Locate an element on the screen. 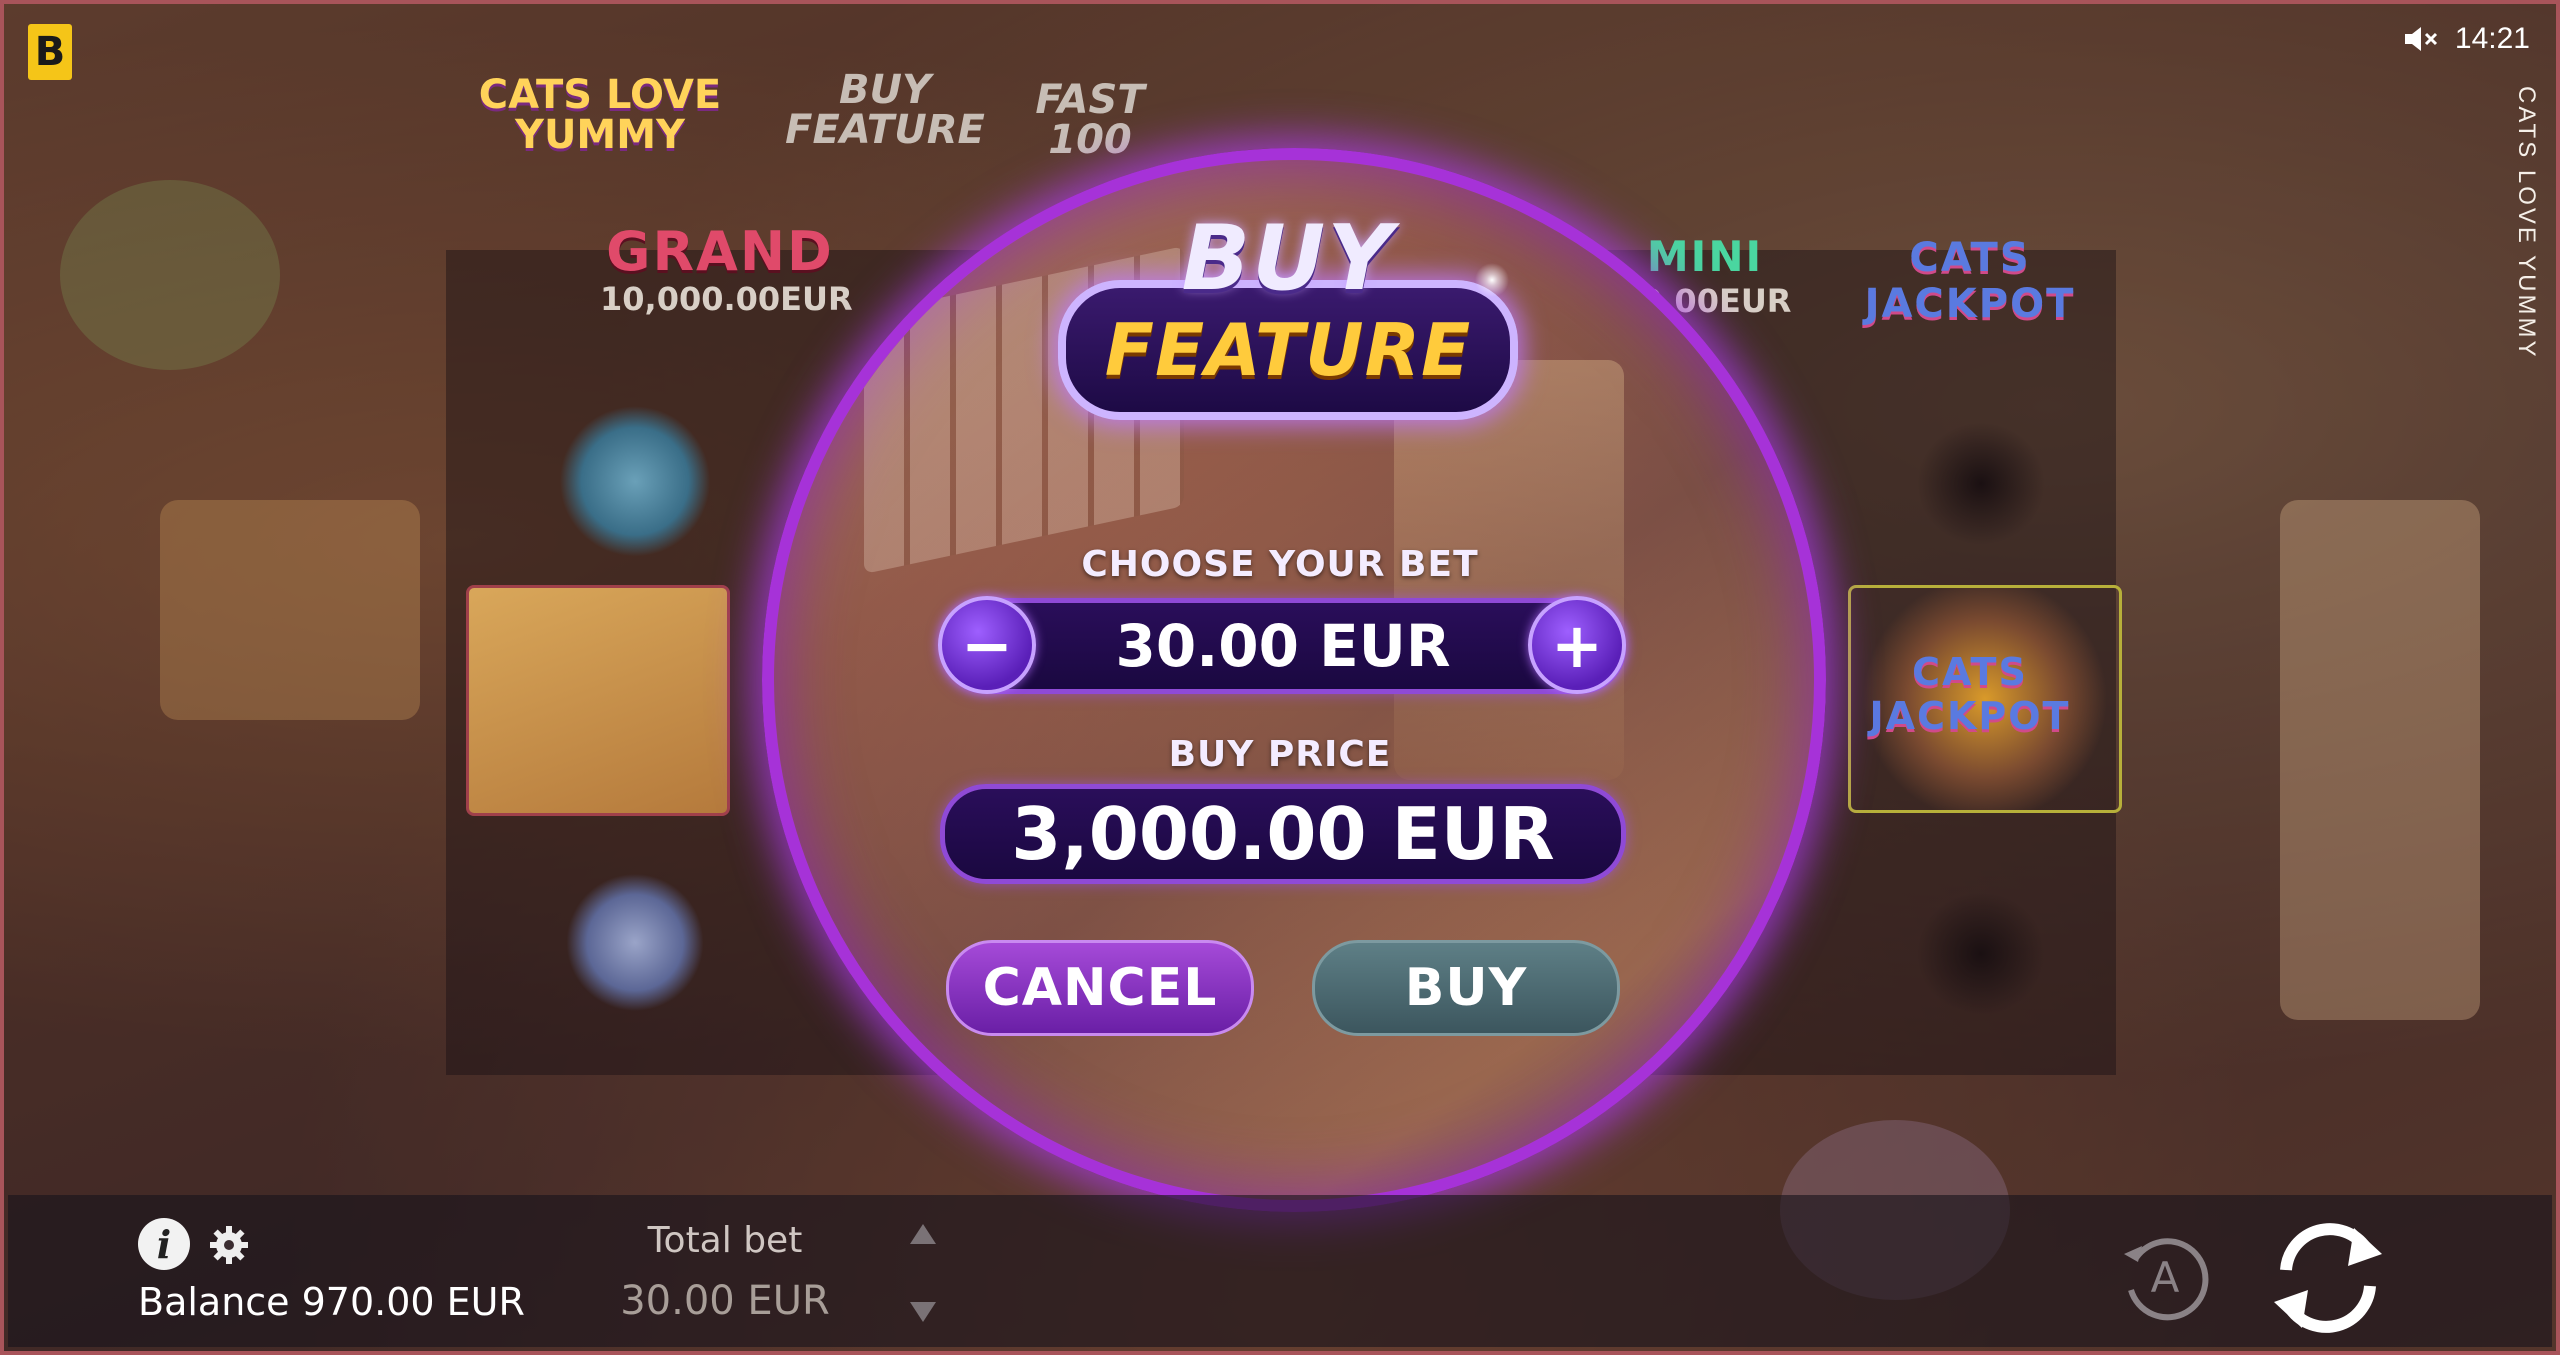 Image resolution: width=2560 pixels, height=1355 pixels. mini-jackpot-label: MINI is located at coordinates (1705, 256).